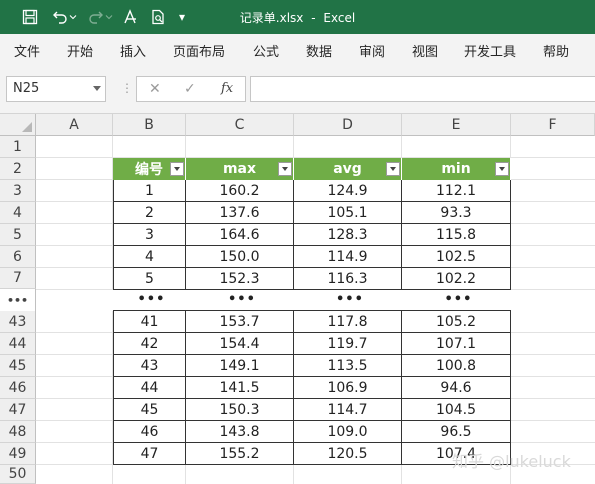 The width and height of the screenshot is (595, 484). I want to click on watermark: 知乎 @lukeluck, so click(511, 461).